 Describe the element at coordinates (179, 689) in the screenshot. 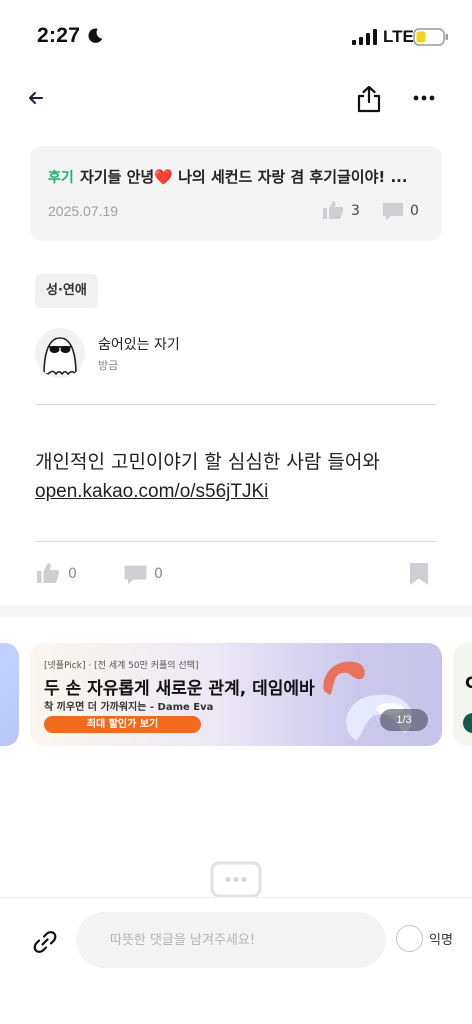

I see `banner-headline: 두 손 자유롭게 새로운 관계, 데임에바` at that location.